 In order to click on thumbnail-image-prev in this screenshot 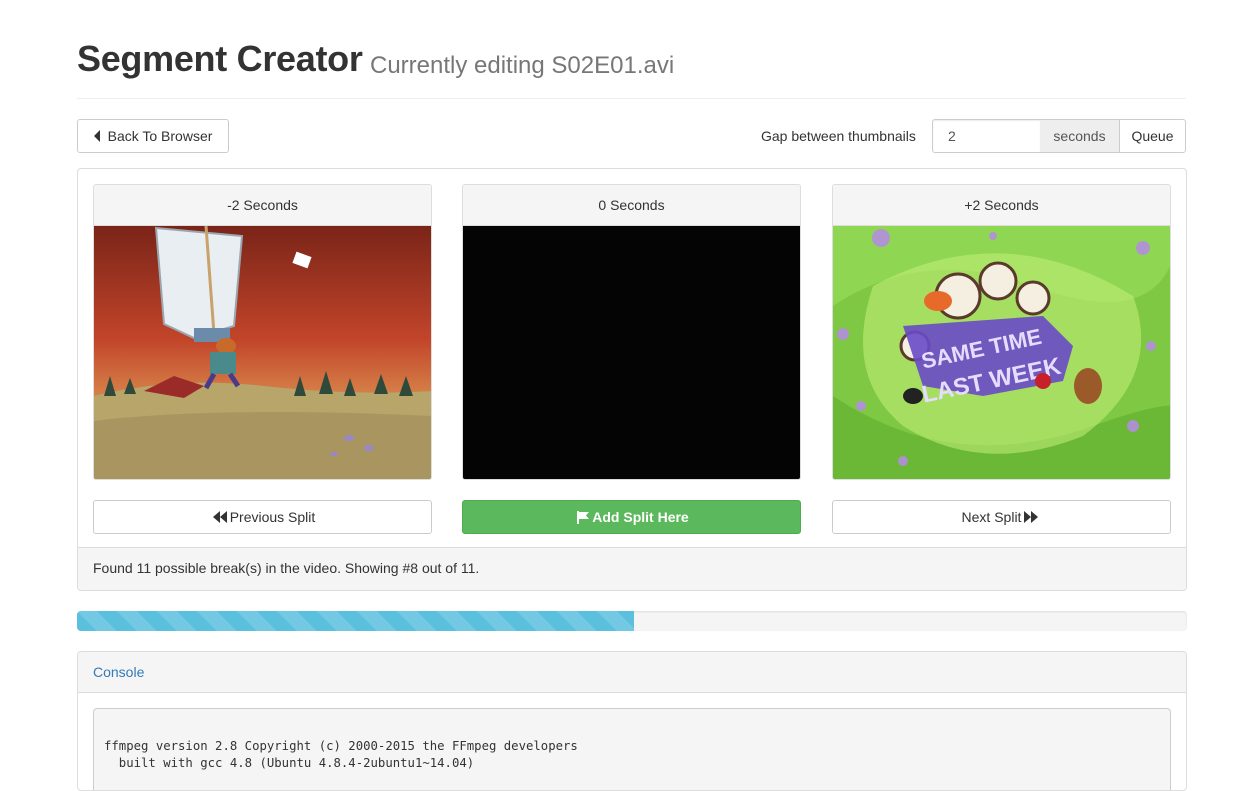, I will do `click(262, 352)`.